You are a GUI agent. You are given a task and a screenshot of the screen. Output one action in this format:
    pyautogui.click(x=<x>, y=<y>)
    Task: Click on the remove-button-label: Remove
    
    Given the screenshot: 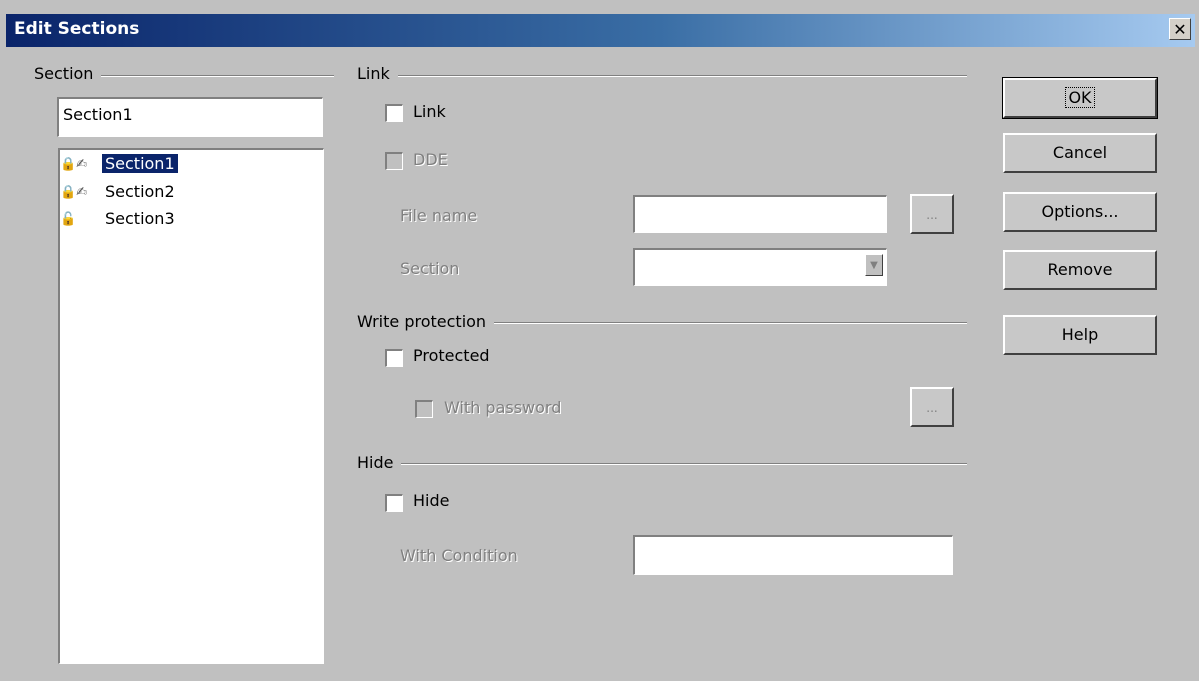 What is the action you would take?
    pyautogui.click(x=1080, y=269)
    